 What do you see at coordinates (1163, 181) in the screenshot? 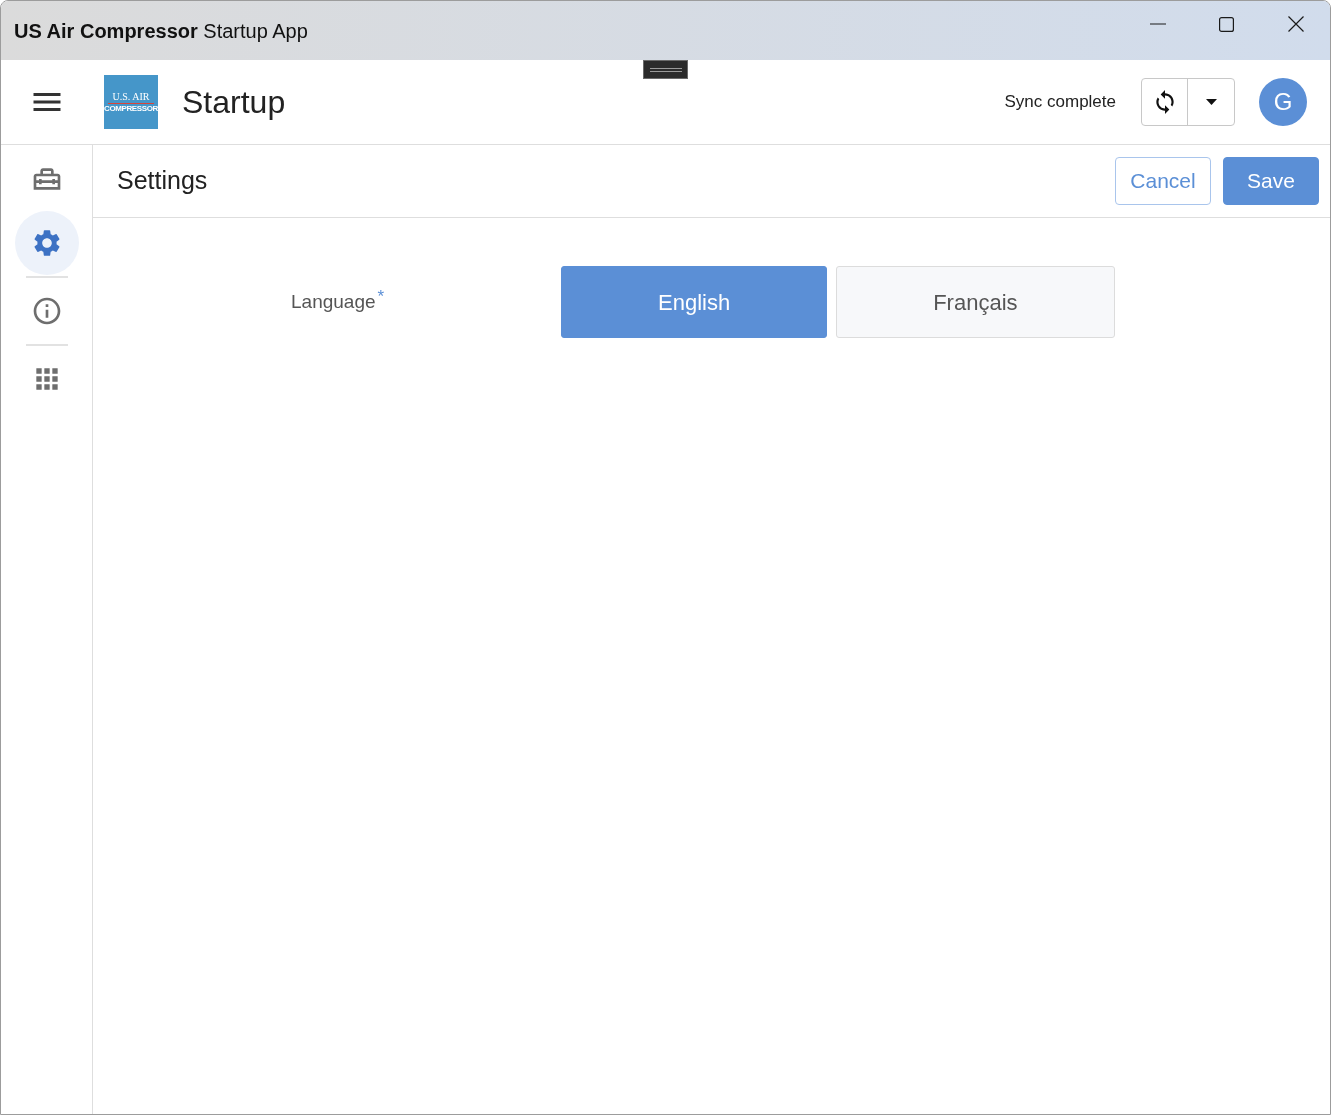
I see `cancel-button: Cancel` at bounding box center [1163, 181].